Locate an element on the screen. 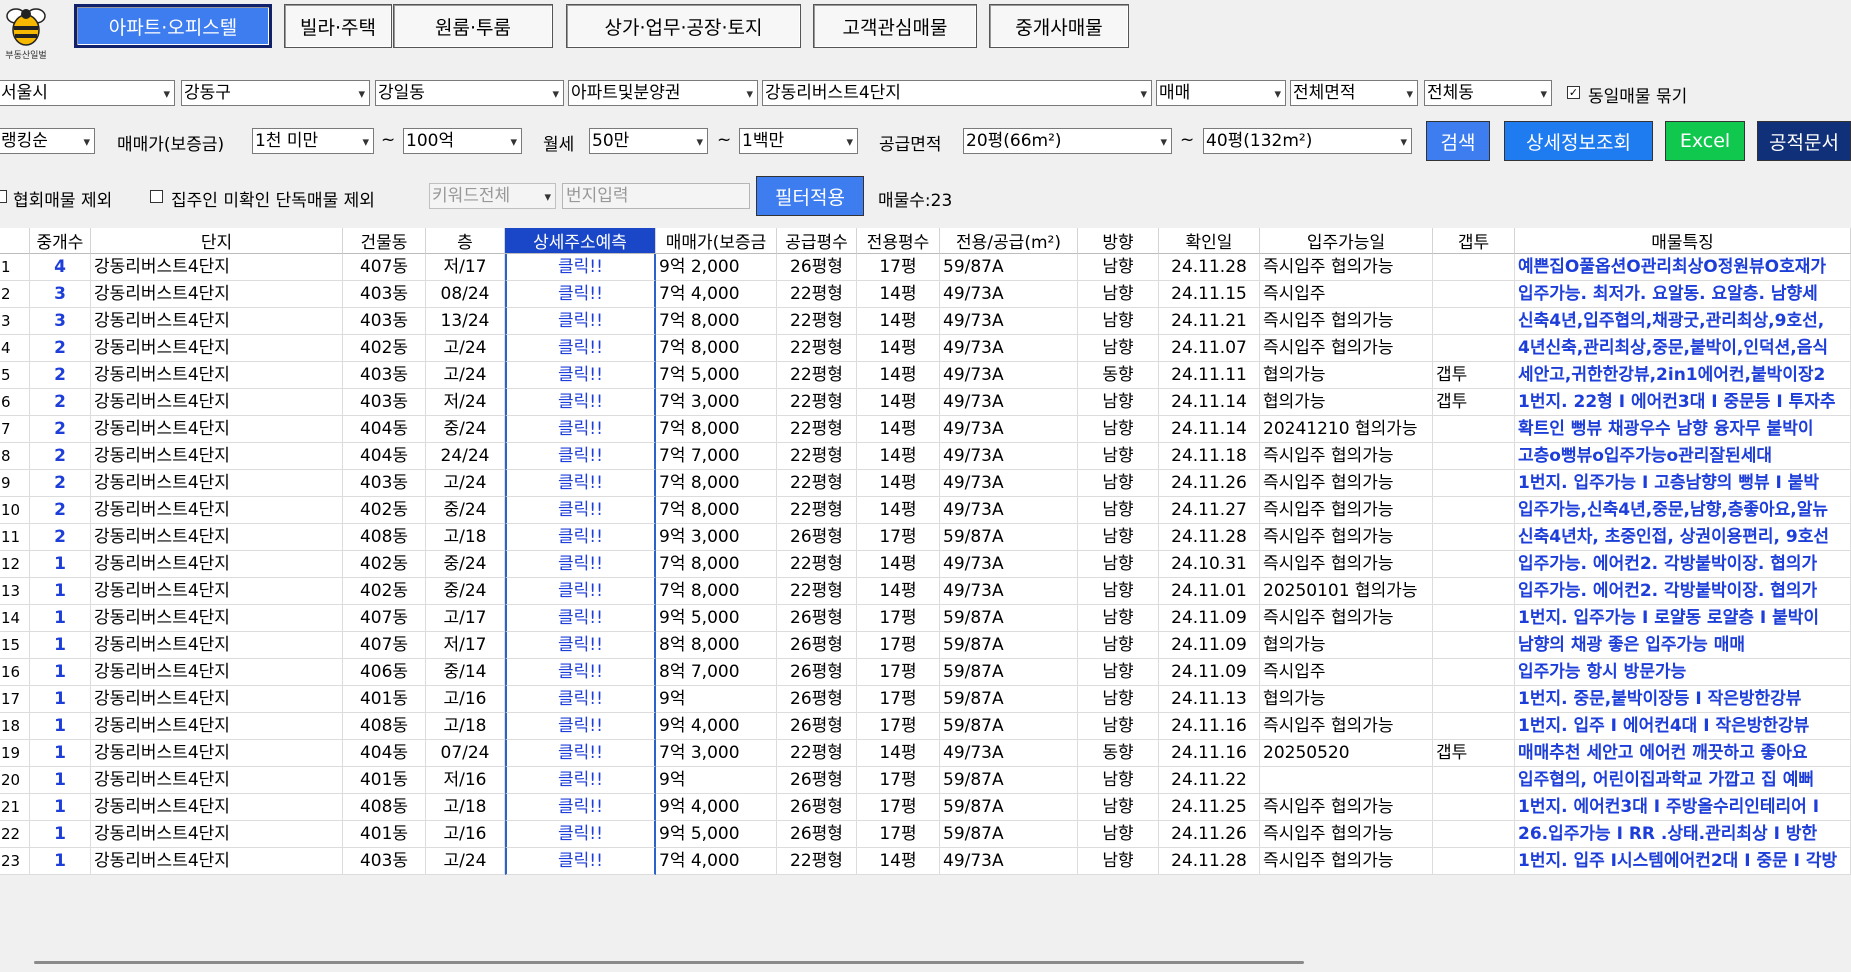  deal-select: 매매 ▾ is located at coordinates (1221, 93).